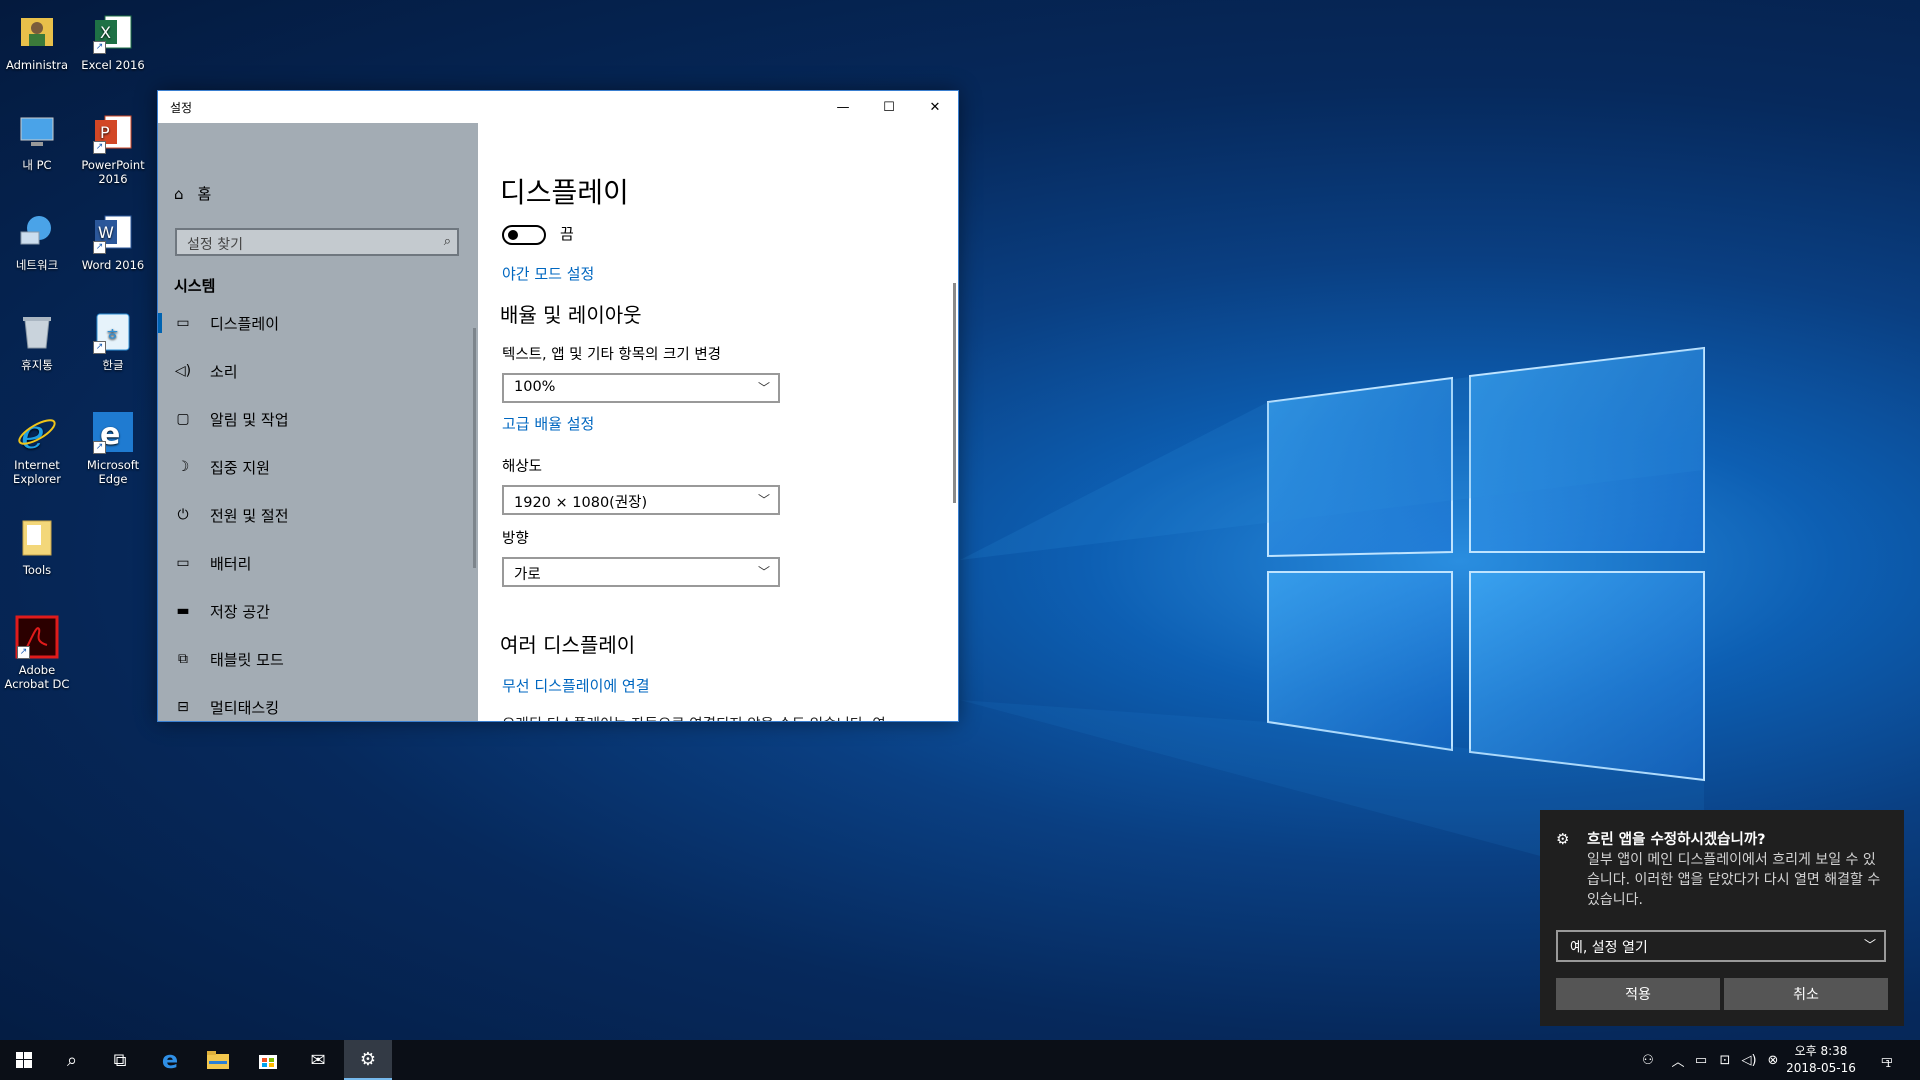 Image resolution: width=1920 pixels, height=1080 pixels. What do you see at coordinates (954, 393) in the screenshot?
I see `content-scrollbar` at bounding box center [954, 393].